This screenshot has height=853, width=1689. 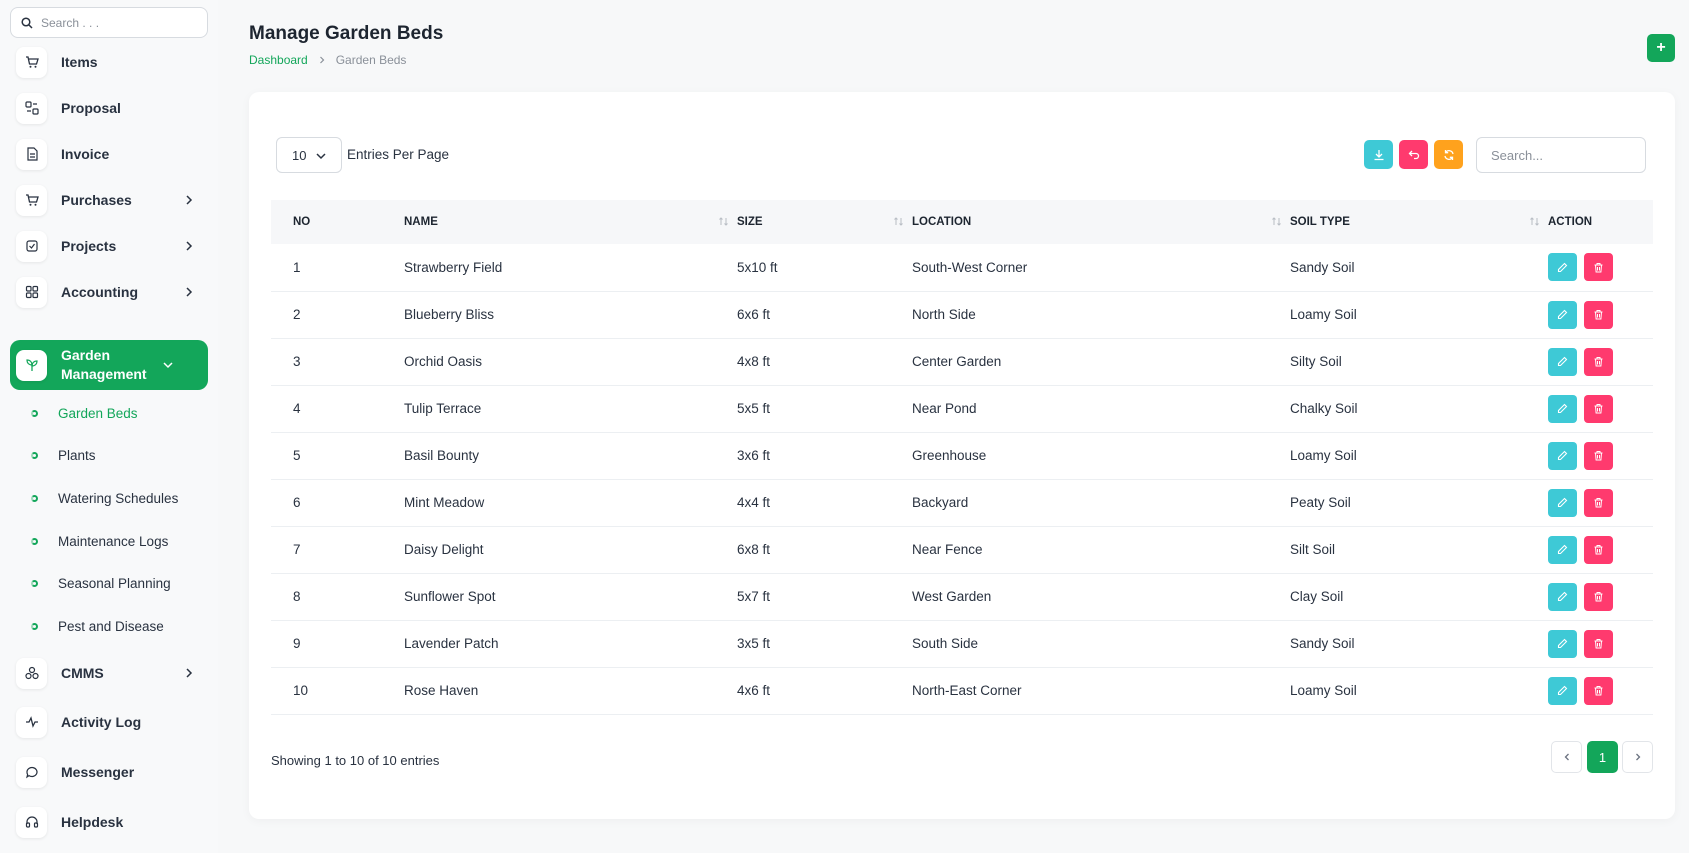 What do you see at coordinates (31, 673) in the screenshot?
I see `cmms-icon` at bounding box center [31, 673].